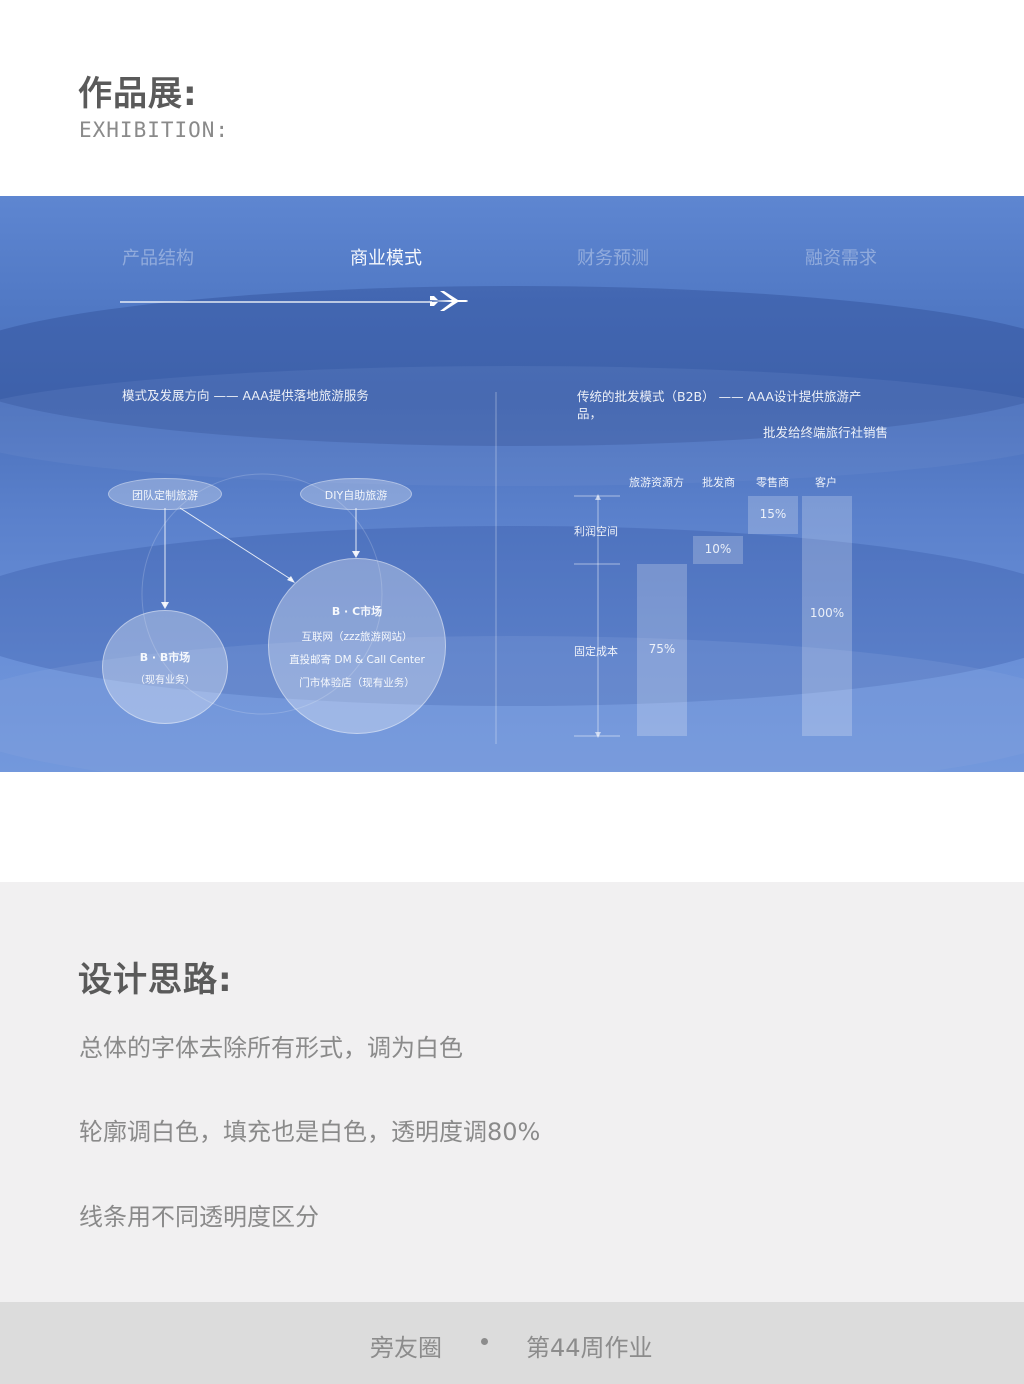 Image resolution: width=1024 pixels, height=1384 pixels. I want to click on bar-value: 10%, so click(718, 549).